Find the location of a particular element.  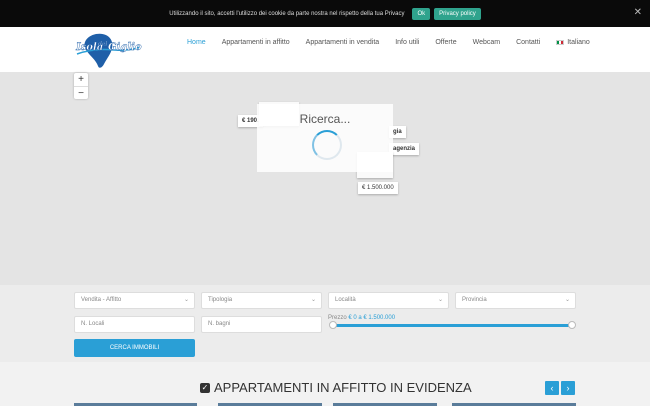

price-slider-min-handle is located at coordinates (333, 325).